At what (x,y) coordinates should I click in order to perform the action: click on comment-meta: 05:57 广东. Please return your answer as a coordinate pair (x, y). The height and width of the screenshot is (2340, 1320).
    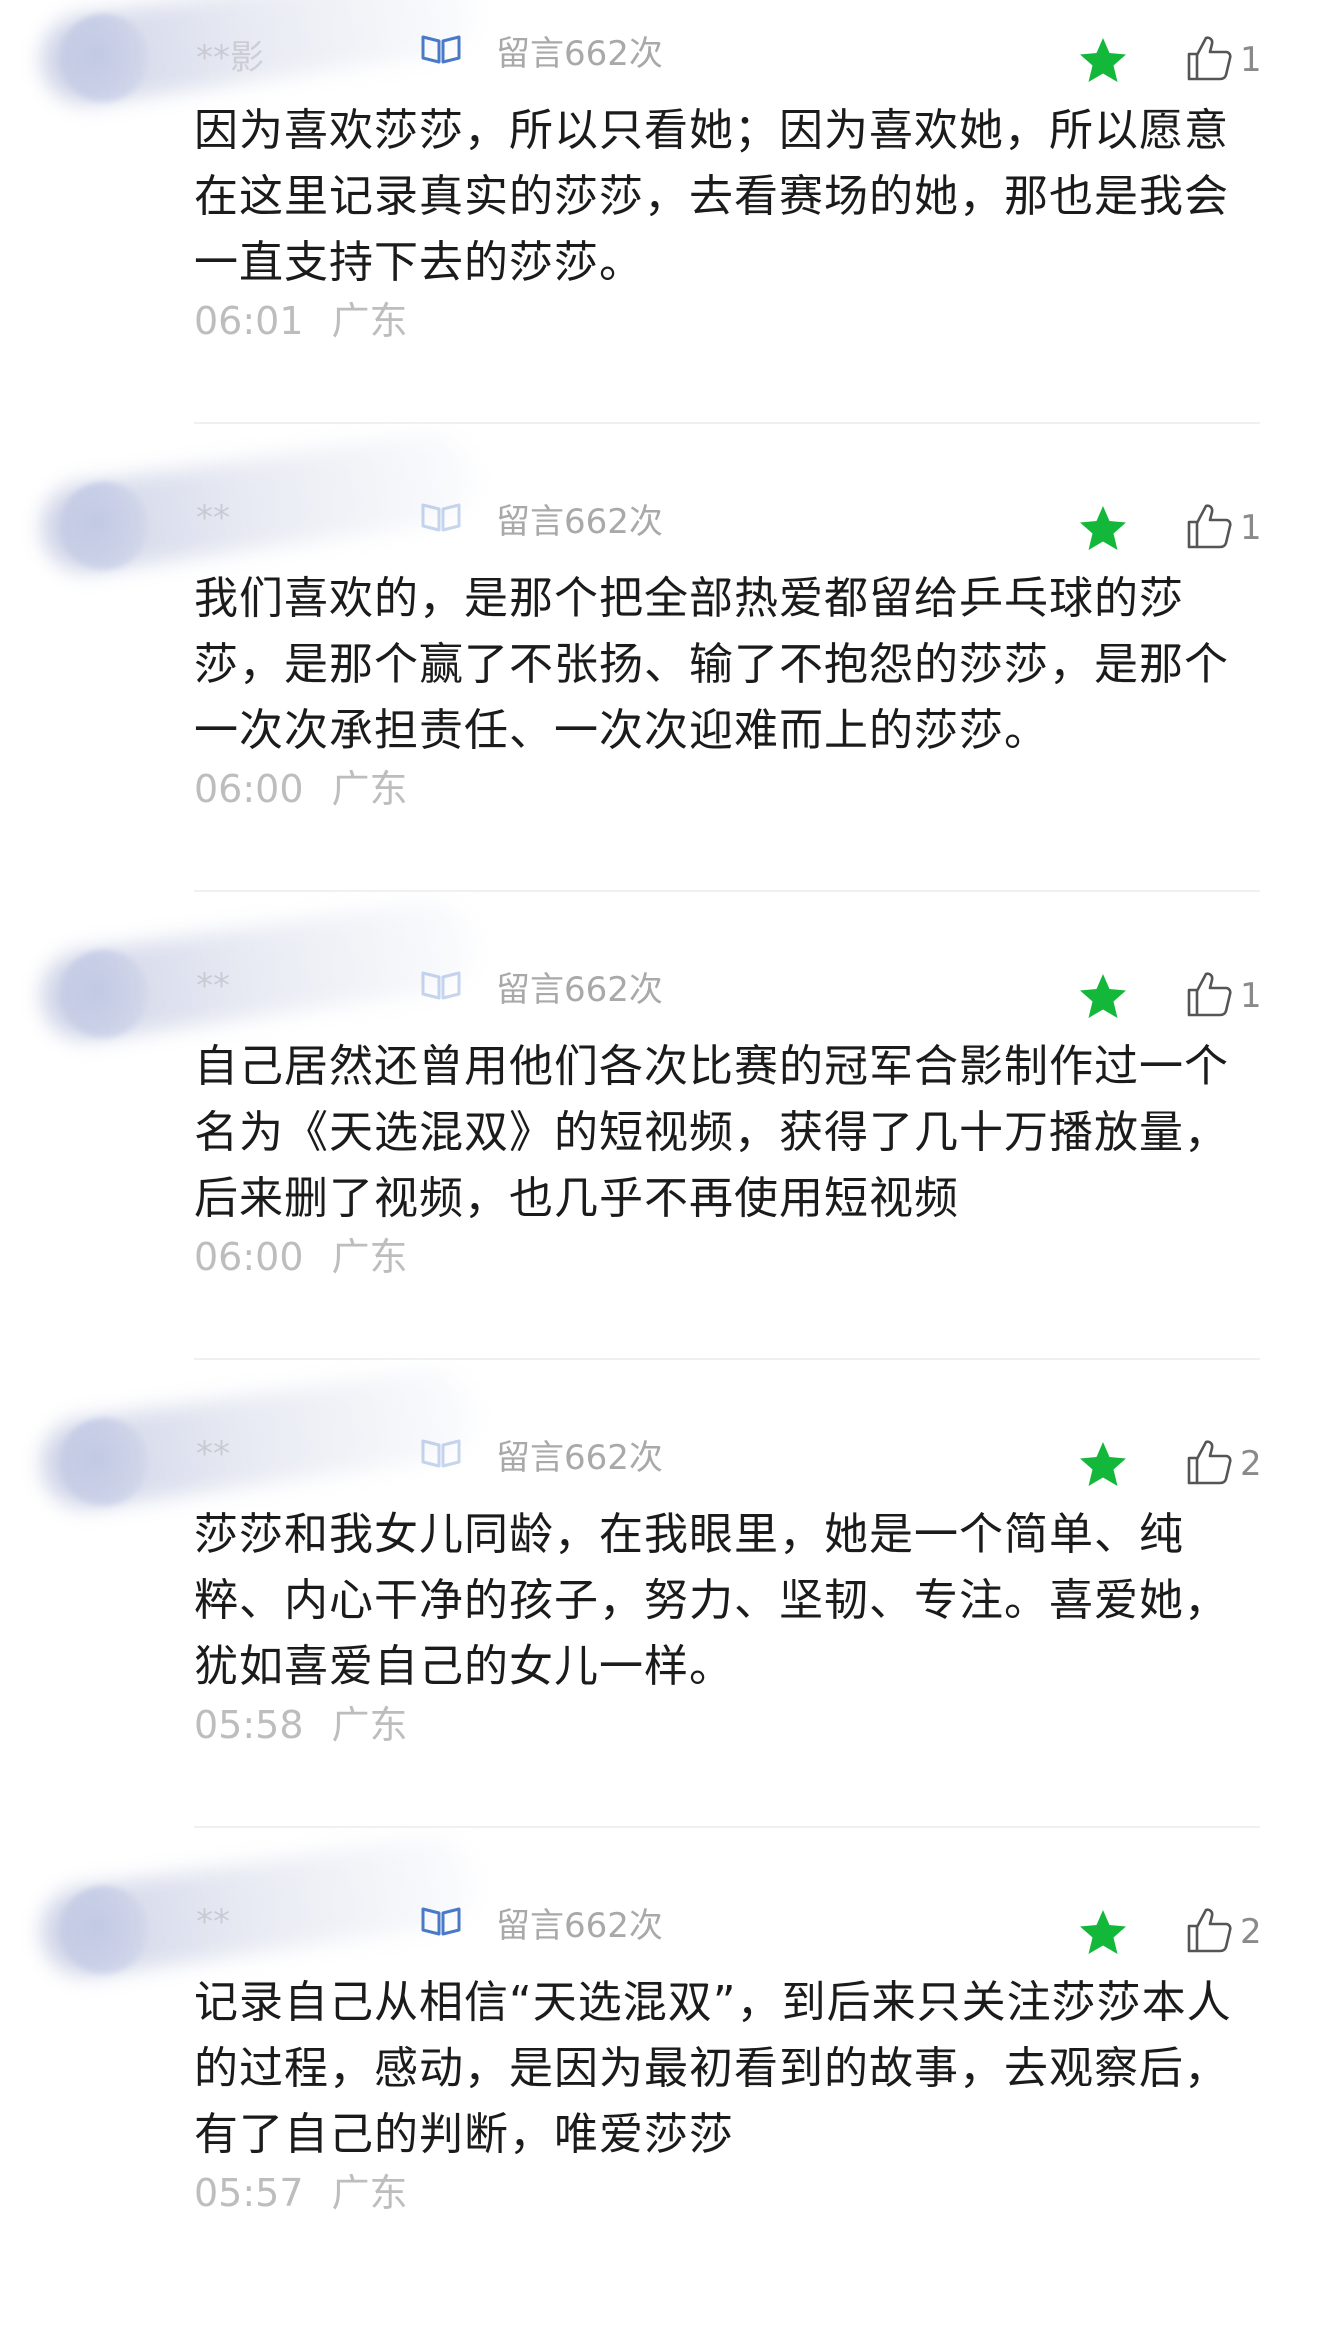
    Looking at the image, I should click on (301, 2193).